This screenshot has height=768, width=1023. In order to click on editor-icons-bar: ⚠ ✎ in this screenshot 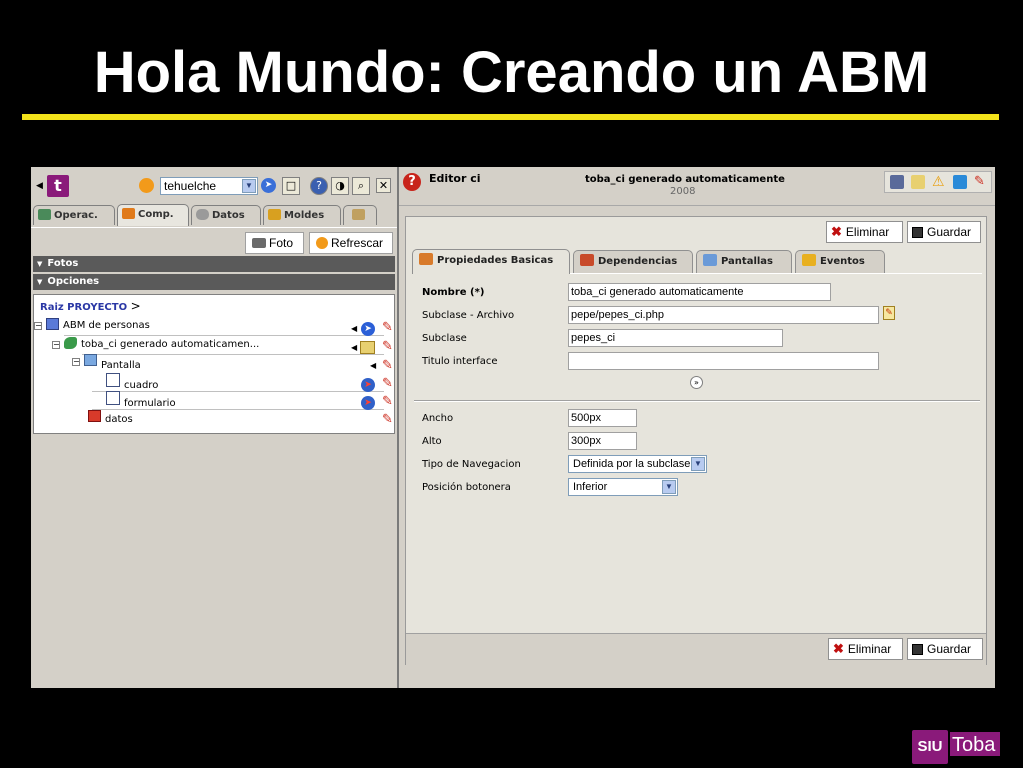, I will do `click(938, 182)`.